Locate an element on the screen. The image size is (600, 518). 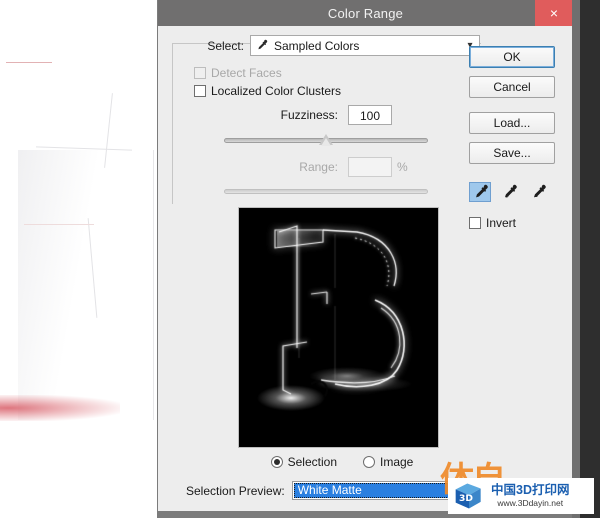
watermark: 3D 中国3D打印网 www.3Ddayin.net is located at coordinates (521, 496).